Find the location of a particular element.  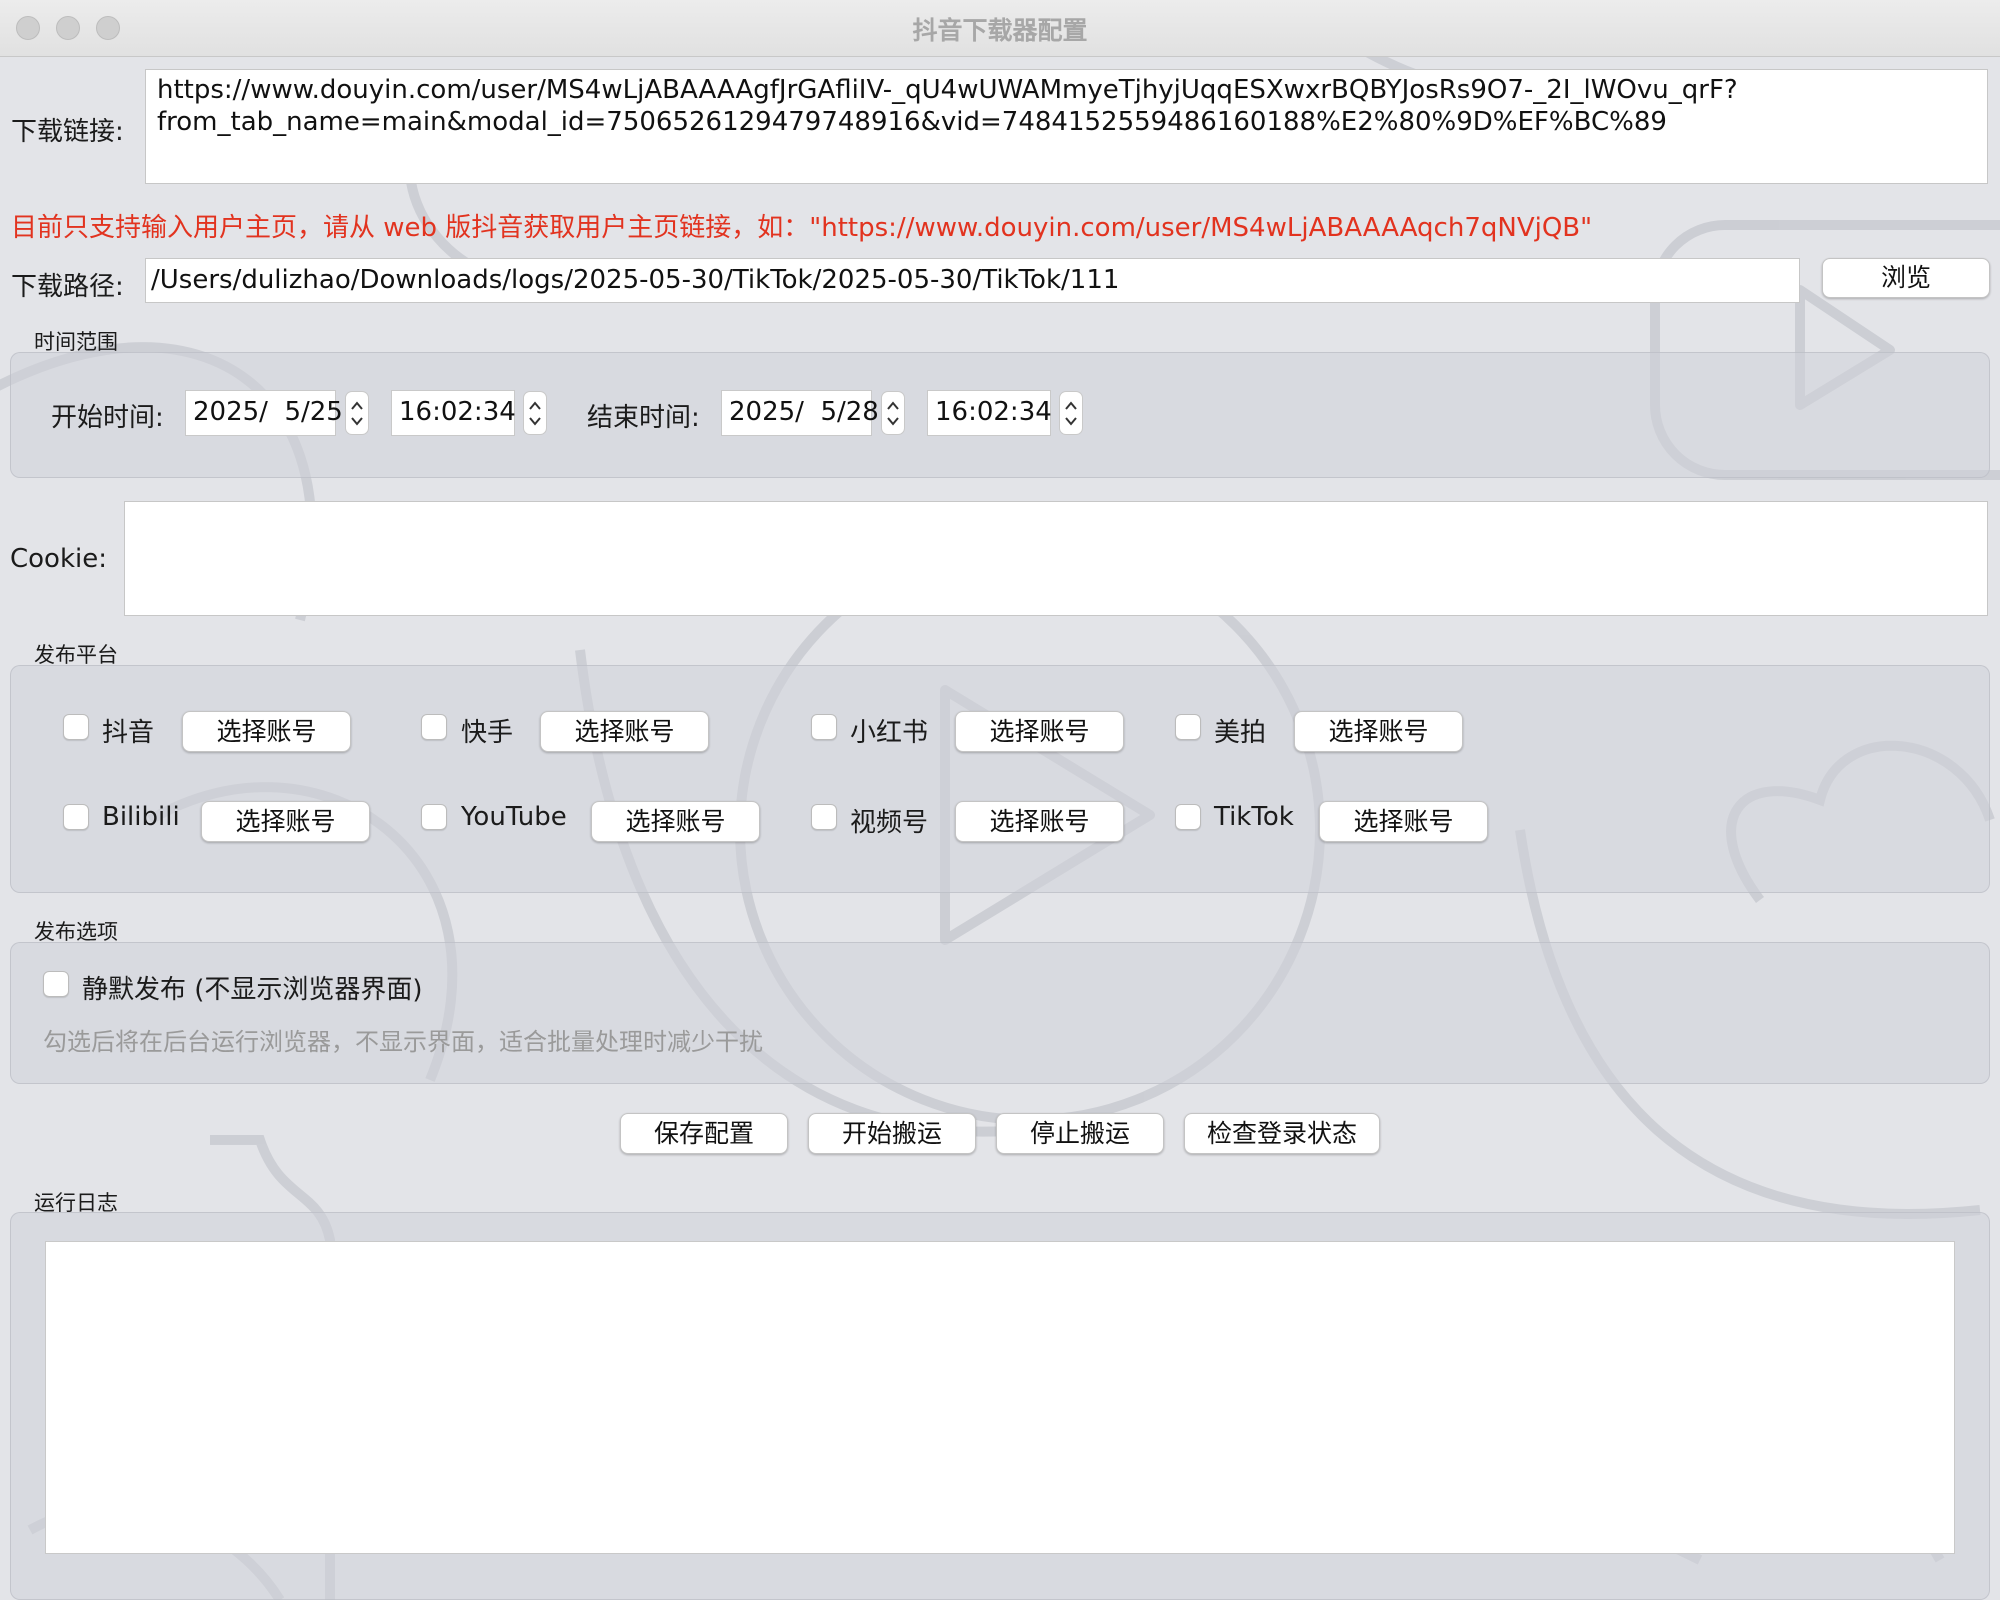

save-config-button: 保存配置 is located at coordinates (704, 1133).